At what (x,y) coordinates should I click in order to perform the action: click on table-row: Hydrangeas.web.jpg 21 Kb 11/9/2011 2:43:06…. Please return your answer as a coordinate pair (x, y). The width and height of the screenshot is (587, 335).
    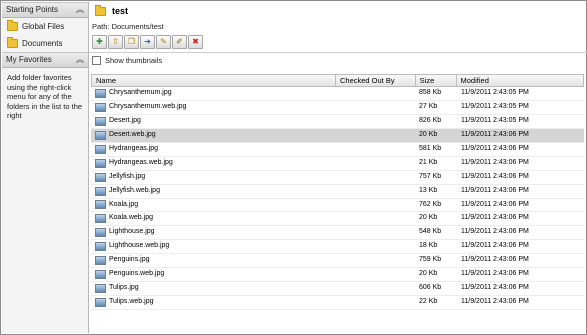
    Looking at the image, I should click on (337, 164).